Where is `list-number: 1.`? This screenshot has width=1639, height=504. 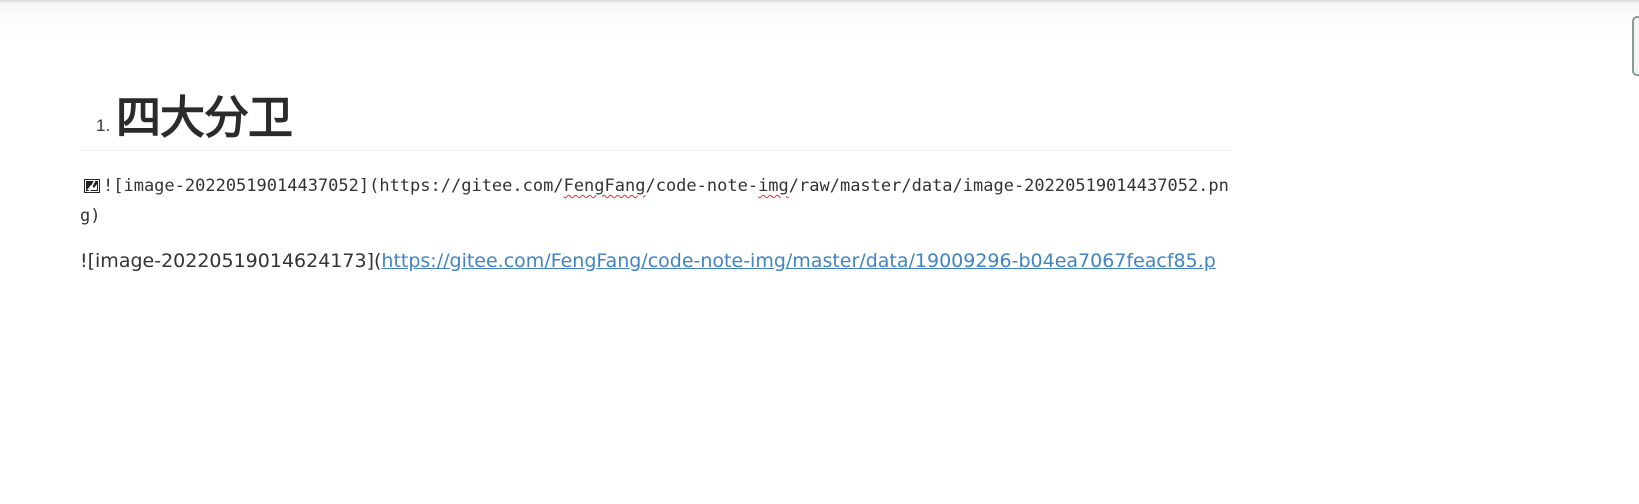 list-number: 1. is located at coordinates (103, 125).